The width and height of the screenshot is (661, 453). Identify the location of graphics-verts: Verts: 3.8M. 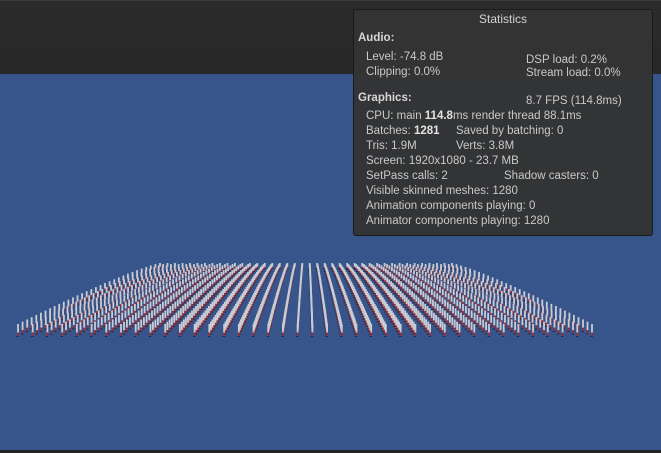
(485, 146).